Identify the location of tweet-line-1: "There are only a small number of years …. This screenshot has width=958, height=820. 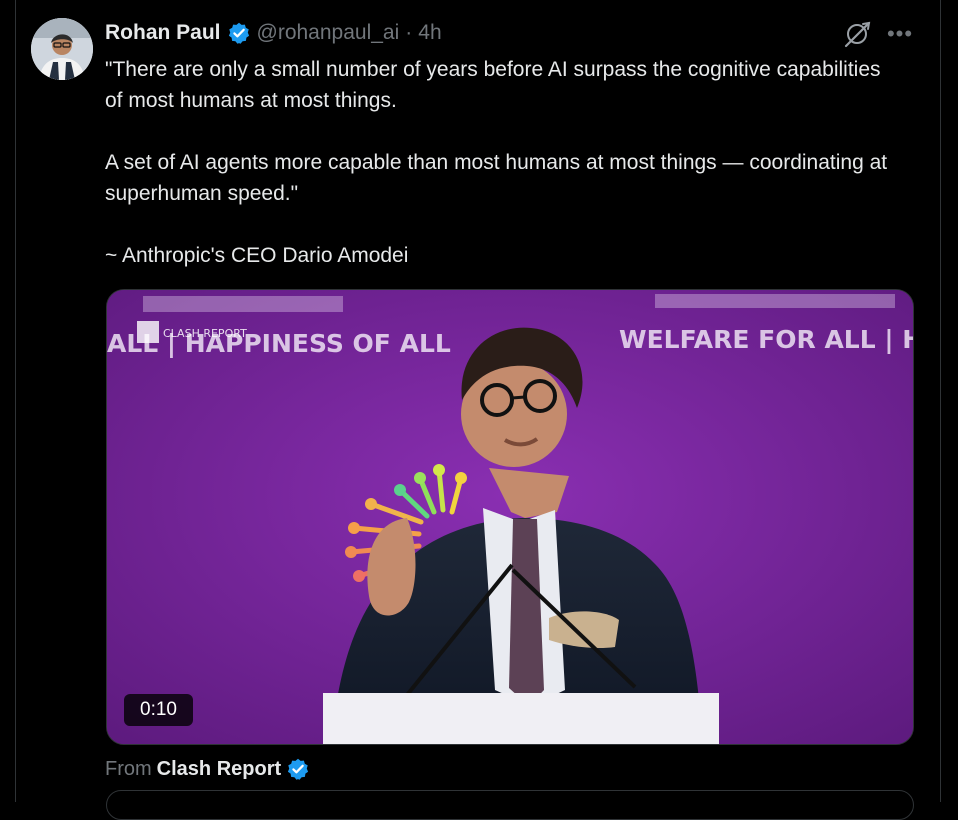
(493, 85).